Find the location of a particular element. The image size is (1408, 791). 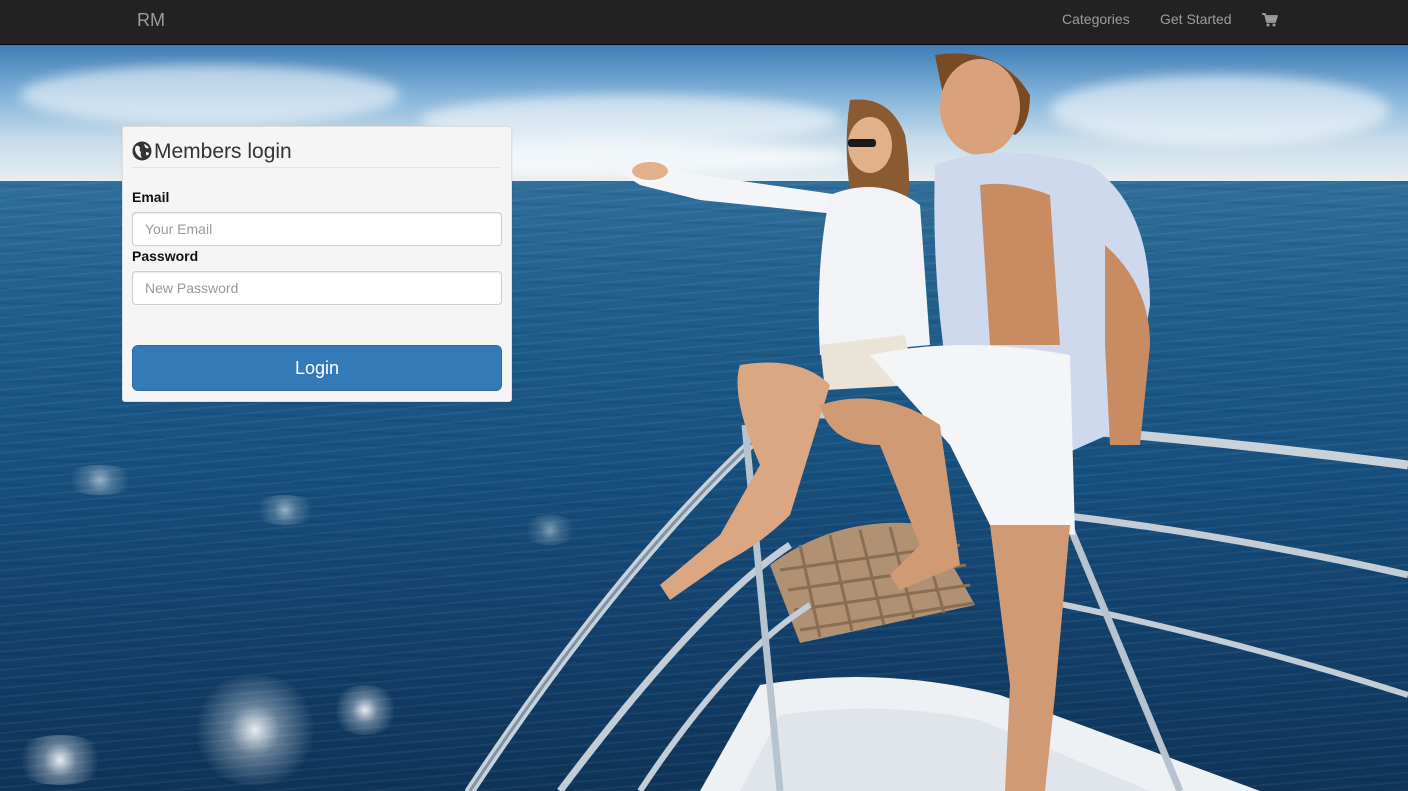

nav-link-categories: Categories is located at coordinates (1096, 19).